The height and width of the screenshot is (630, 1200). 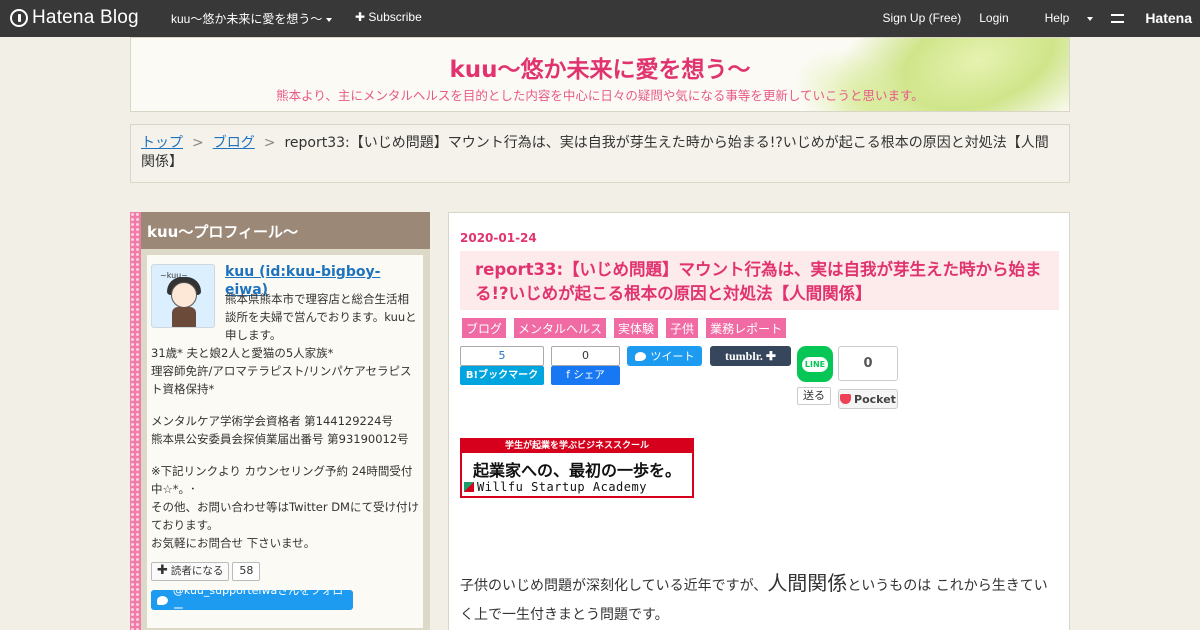 What do you see at coordinates (672, 356) in the screenshot?
I see `tweet-label: ツイート` at bounding box center [672, 356].